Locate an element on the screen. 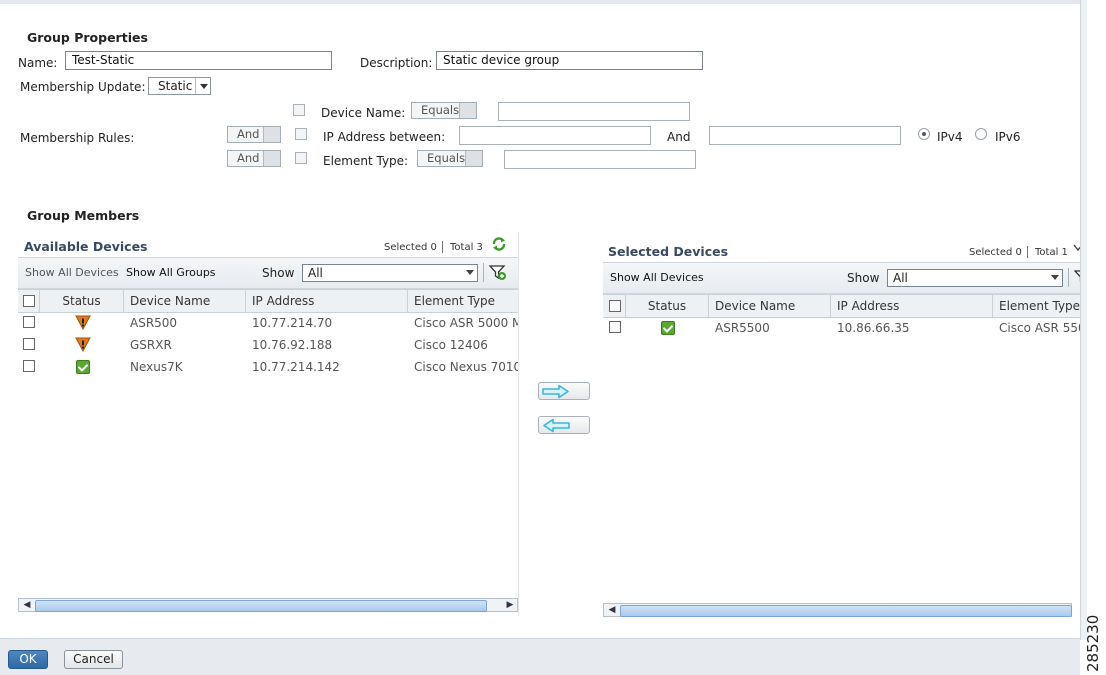 This screenshot has height=675, width=1106. selected-horizontal-scrollbar: ◀ is located at coordinates (837, 610).